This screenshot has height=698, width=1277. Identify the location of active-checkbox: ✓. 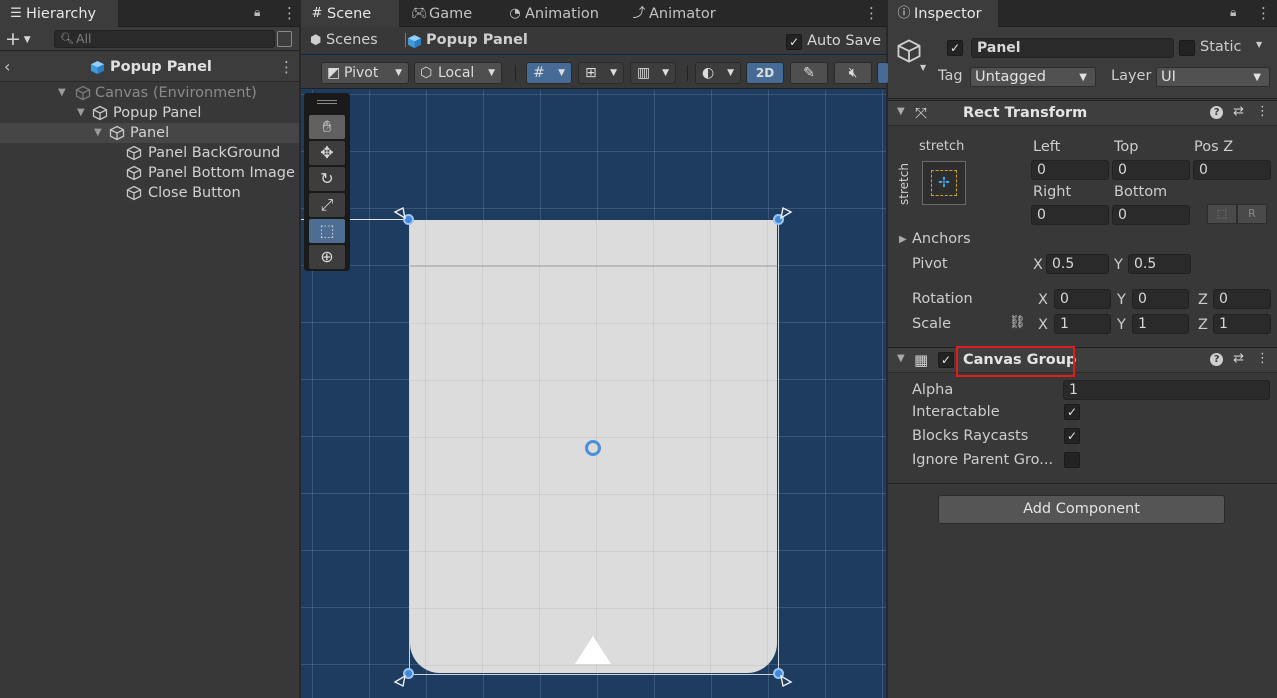
(955, 48).